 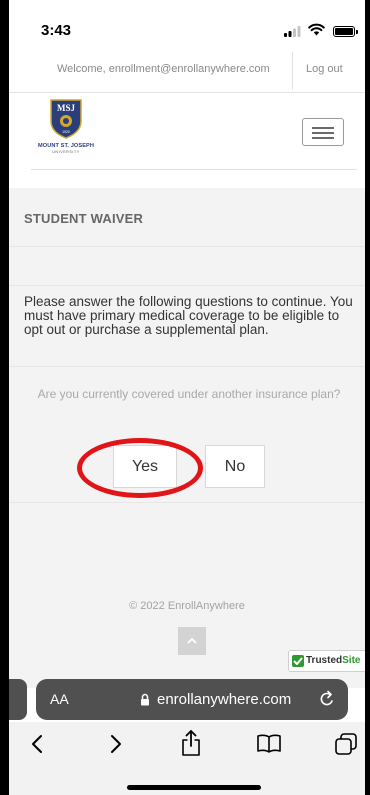 I want to click on reload-icon, so click(x=327, y=699).